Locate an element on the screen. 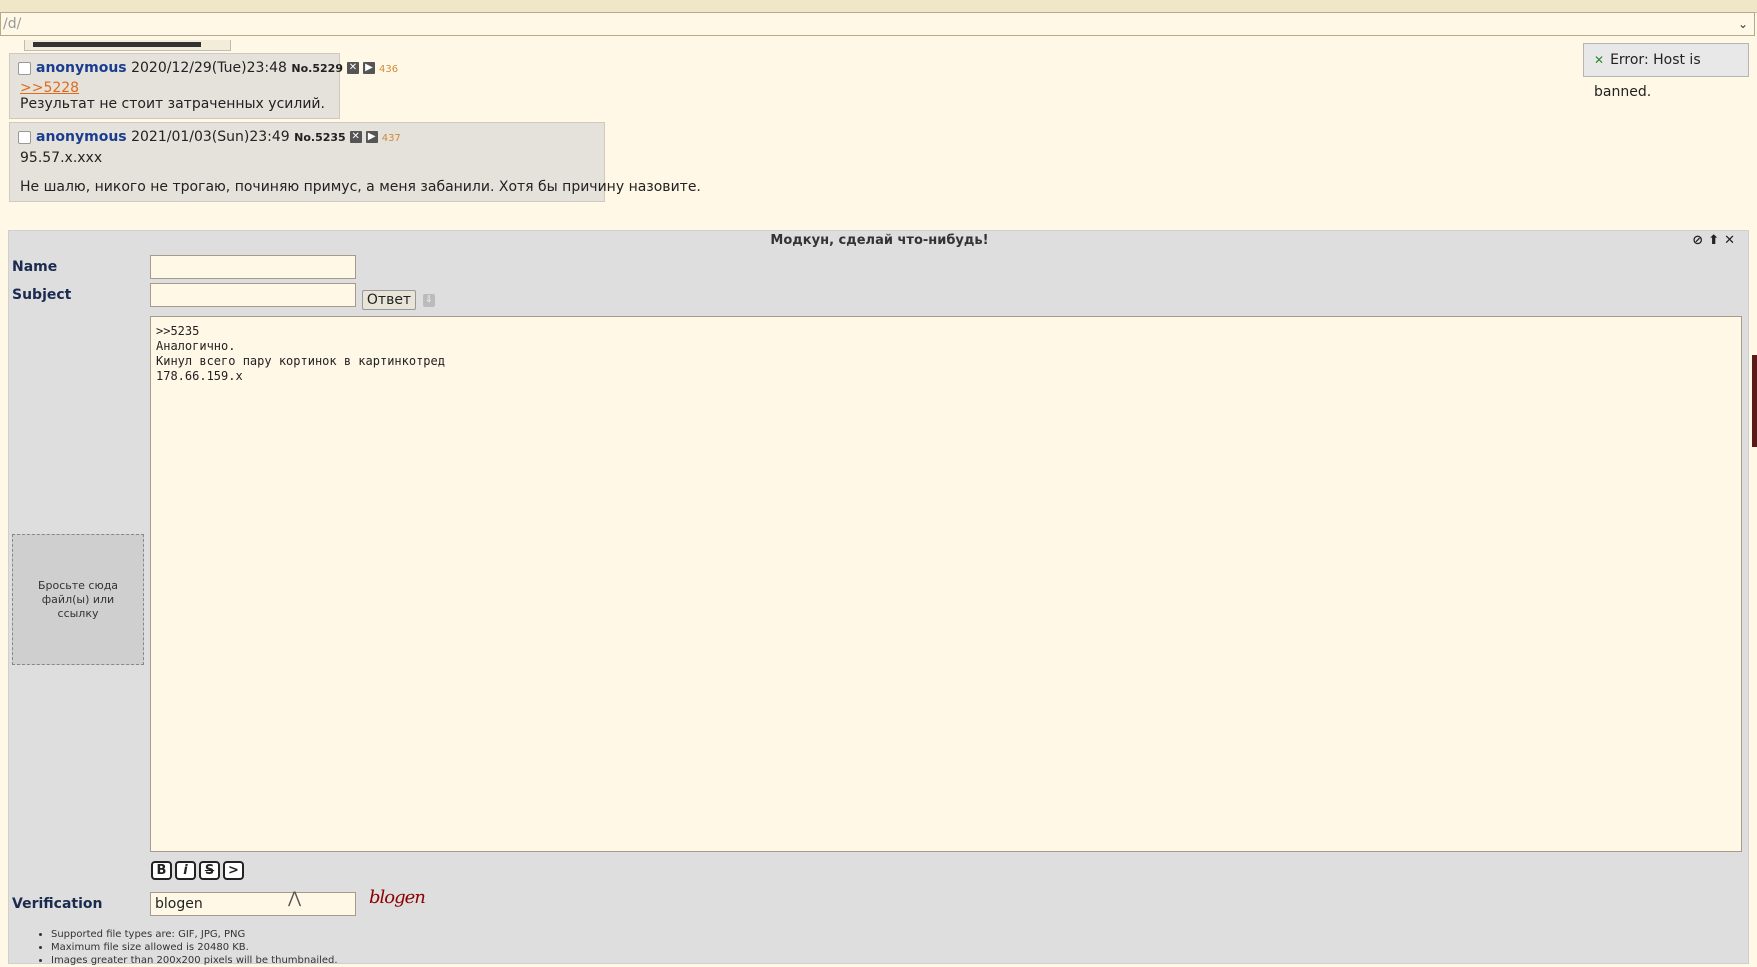  error-text: Error: Host is banned. is located at coordinates (1647, 76).